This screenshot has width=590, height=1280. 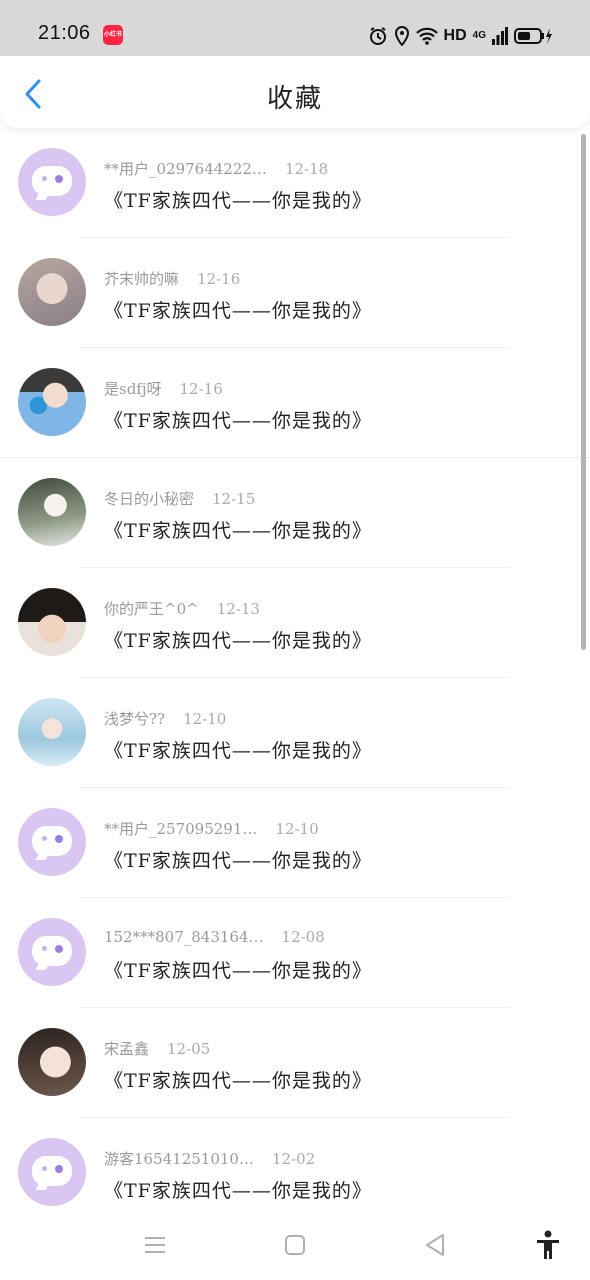 What do you see at coordinates (583, 392) in the screenshot?
I see `scrollbar` at bounding box center [583, 392].